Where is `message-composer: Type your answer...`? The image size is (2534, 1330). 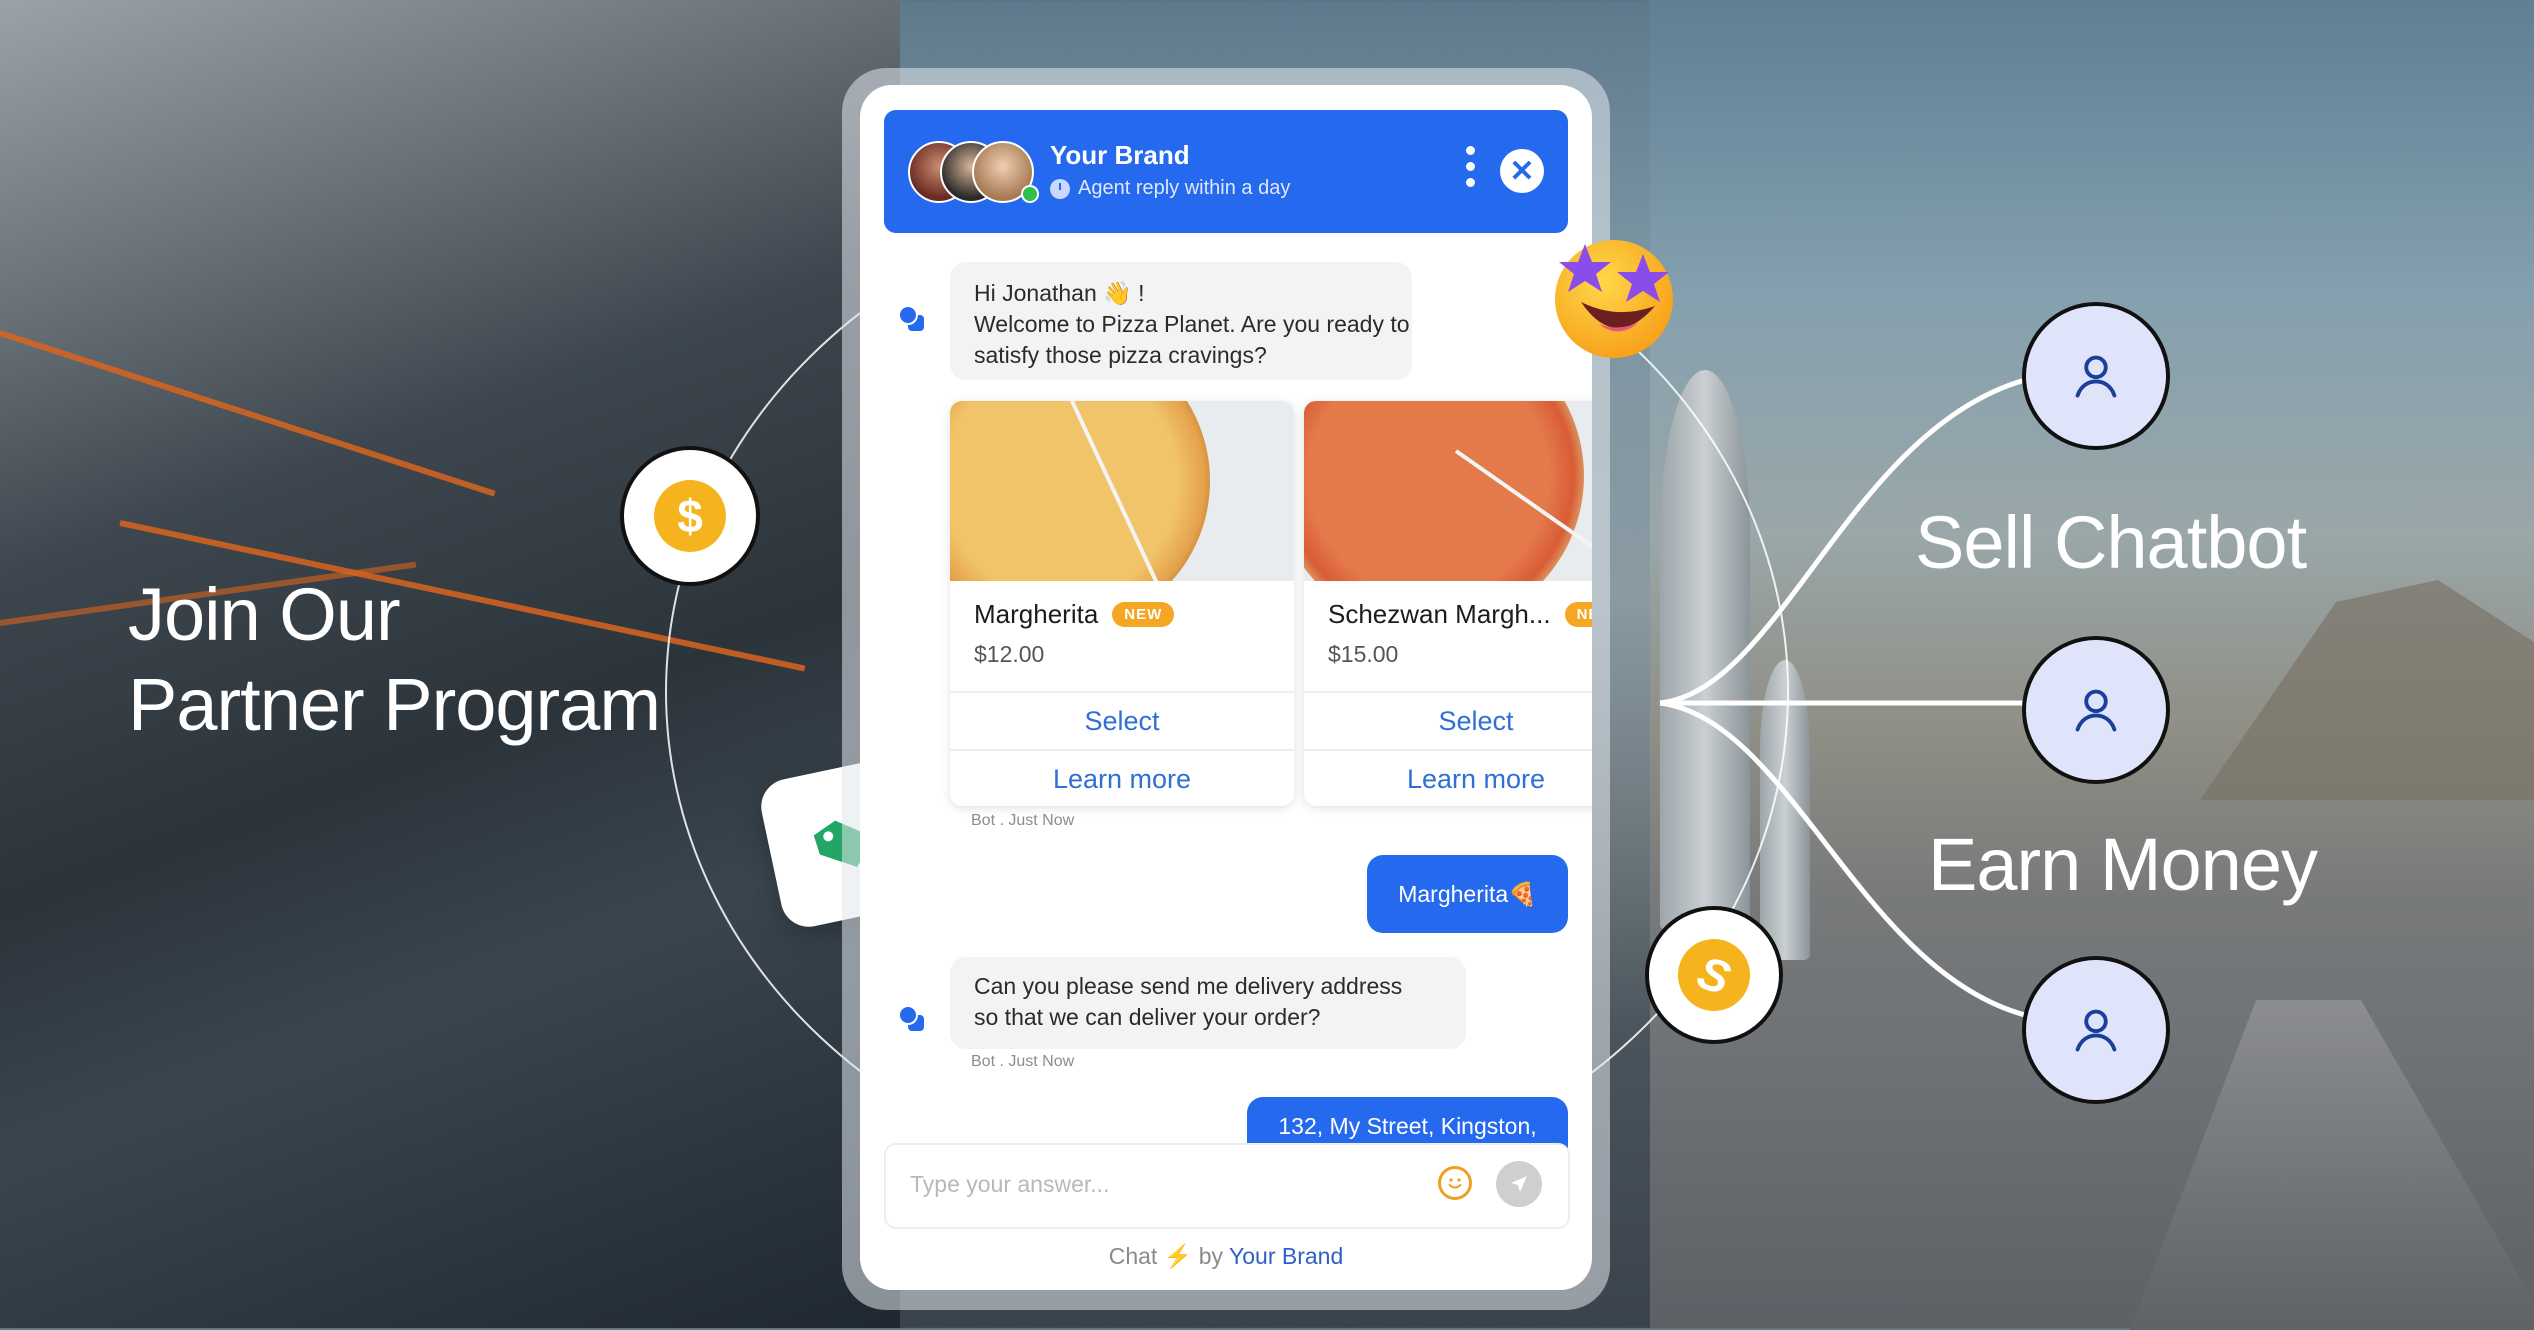 message-composer: Type your answer... is located at coordinates (1227, 1186).